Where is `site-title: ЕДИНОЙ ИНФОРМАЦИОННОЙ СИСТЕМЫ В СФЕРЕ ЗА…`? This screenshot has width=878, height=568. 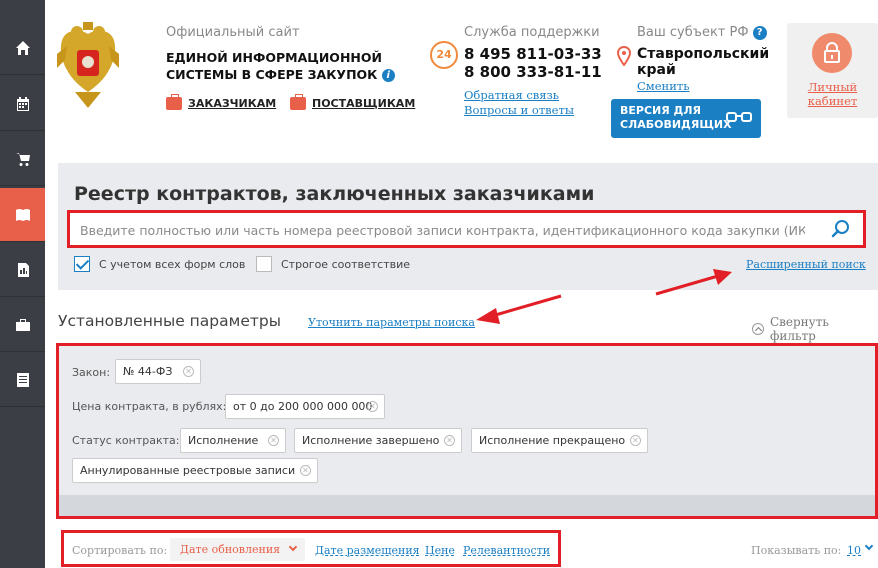
site-title: ЕДИНОЙ ИНФОРМАЦИОННОЙ СИСТЕМЫ В СФЕРЕ ЗА… is located at coordinates (286, 66).